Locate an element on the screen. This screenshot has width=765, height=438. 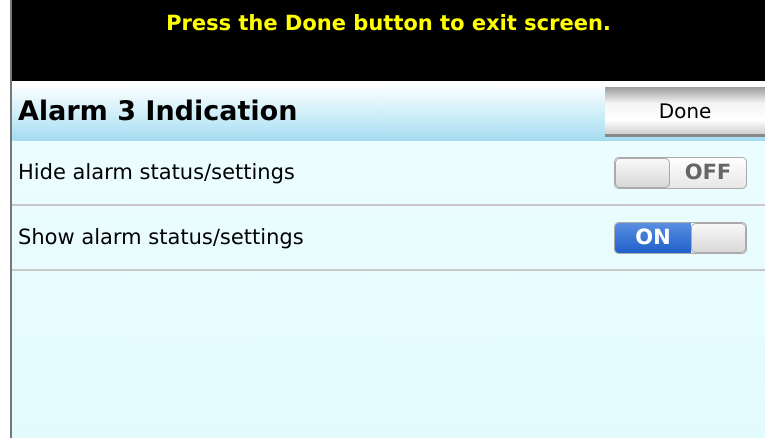
instruction-text: Press the Done button to exit screen. is located at coordinates (388, 23).